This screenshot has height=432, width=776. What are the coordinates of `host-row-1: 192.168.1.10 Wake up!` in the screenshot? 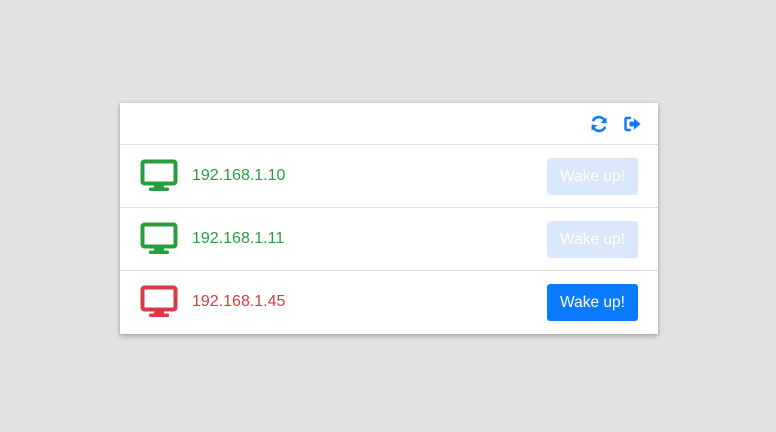 It's located at (389, 176).